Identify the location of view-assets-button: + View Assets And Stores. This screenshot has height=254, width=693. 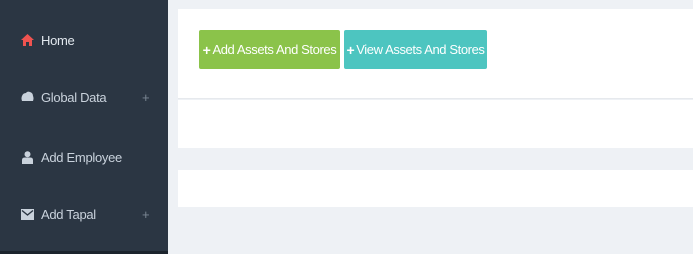
(415, 49).